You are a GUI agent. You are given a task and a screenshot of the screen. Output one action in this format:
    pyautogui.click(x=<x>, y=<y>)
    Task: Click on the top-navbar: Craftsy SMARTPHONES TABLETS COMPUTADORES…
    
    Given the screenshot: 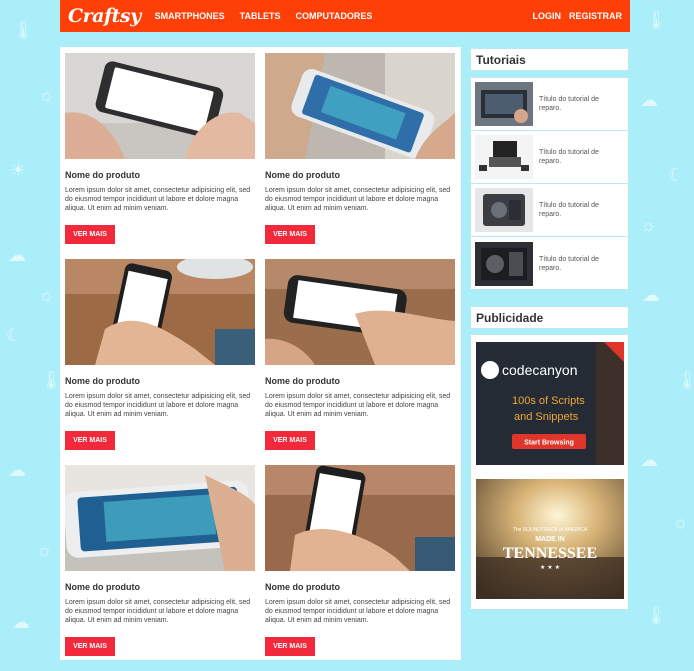 What is the action you would take?
    pyautogui.click(x=345, y=16)
    